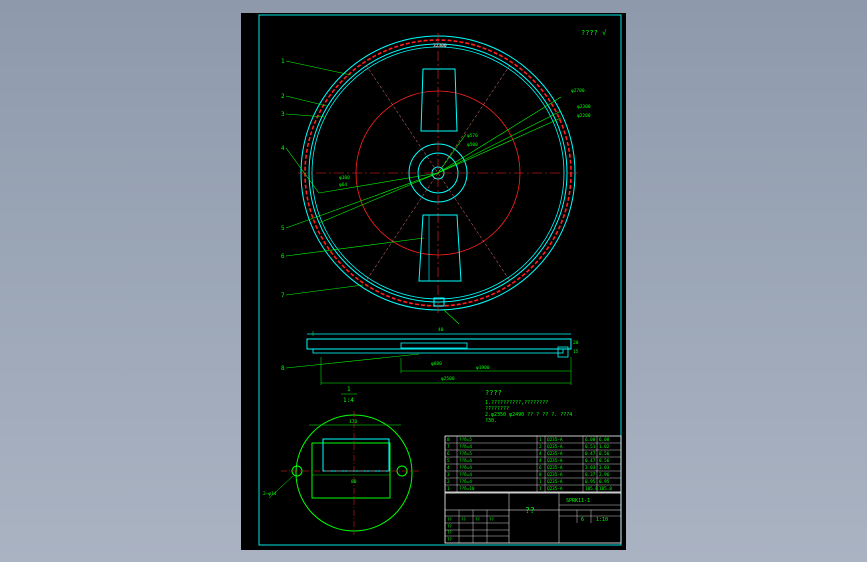 The image size is (867, 562). What do you see at coordinates (578, 501) in the screenshot?
I see `drawing-number: SPRK11-1` at bounding box center [578, 501].